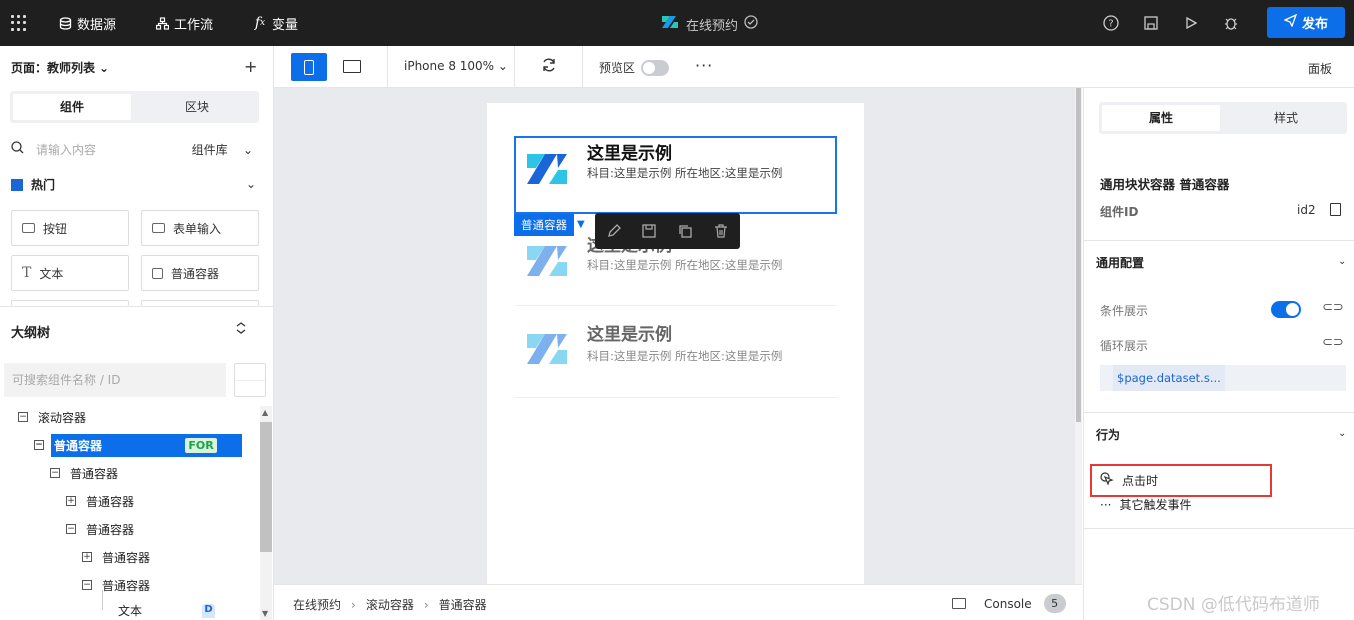  I want to click on outline-search-input: 可搜索组件名称 / ID, so click(115, 380).